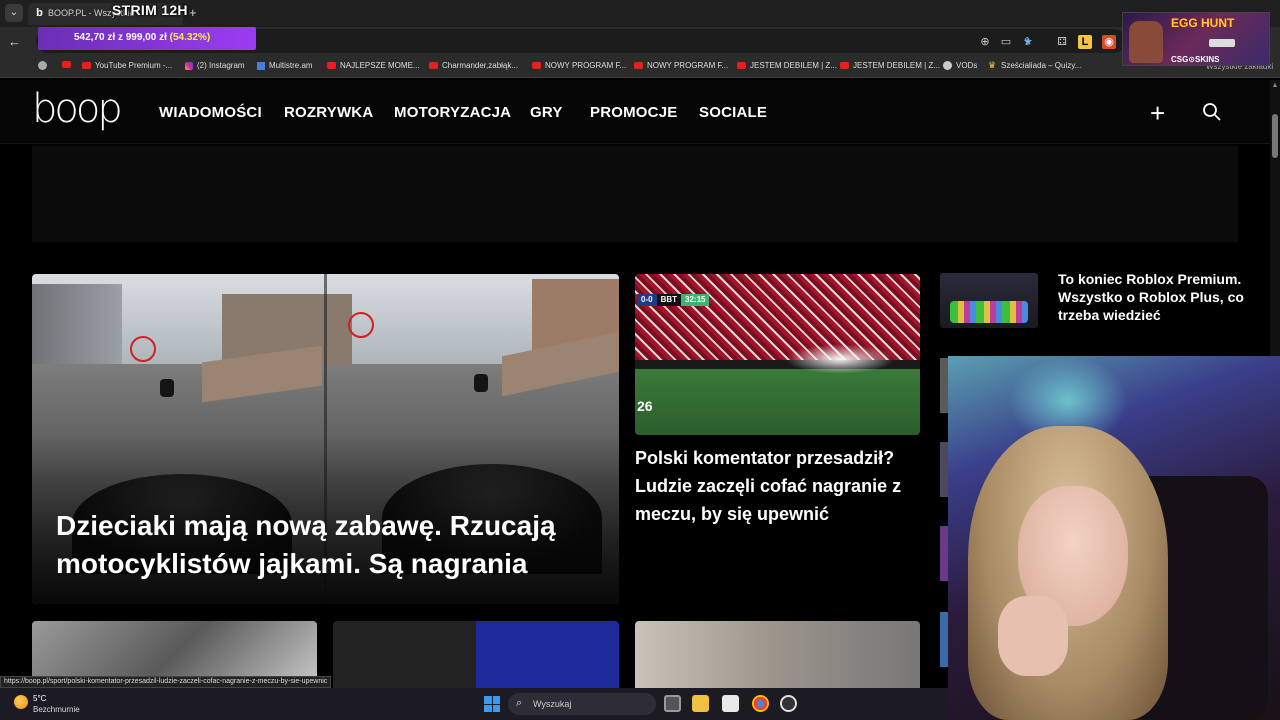 The image size is (1280, 720). I want to click on egg-hunt-title: EGG HUNT, so click(1203, 23).